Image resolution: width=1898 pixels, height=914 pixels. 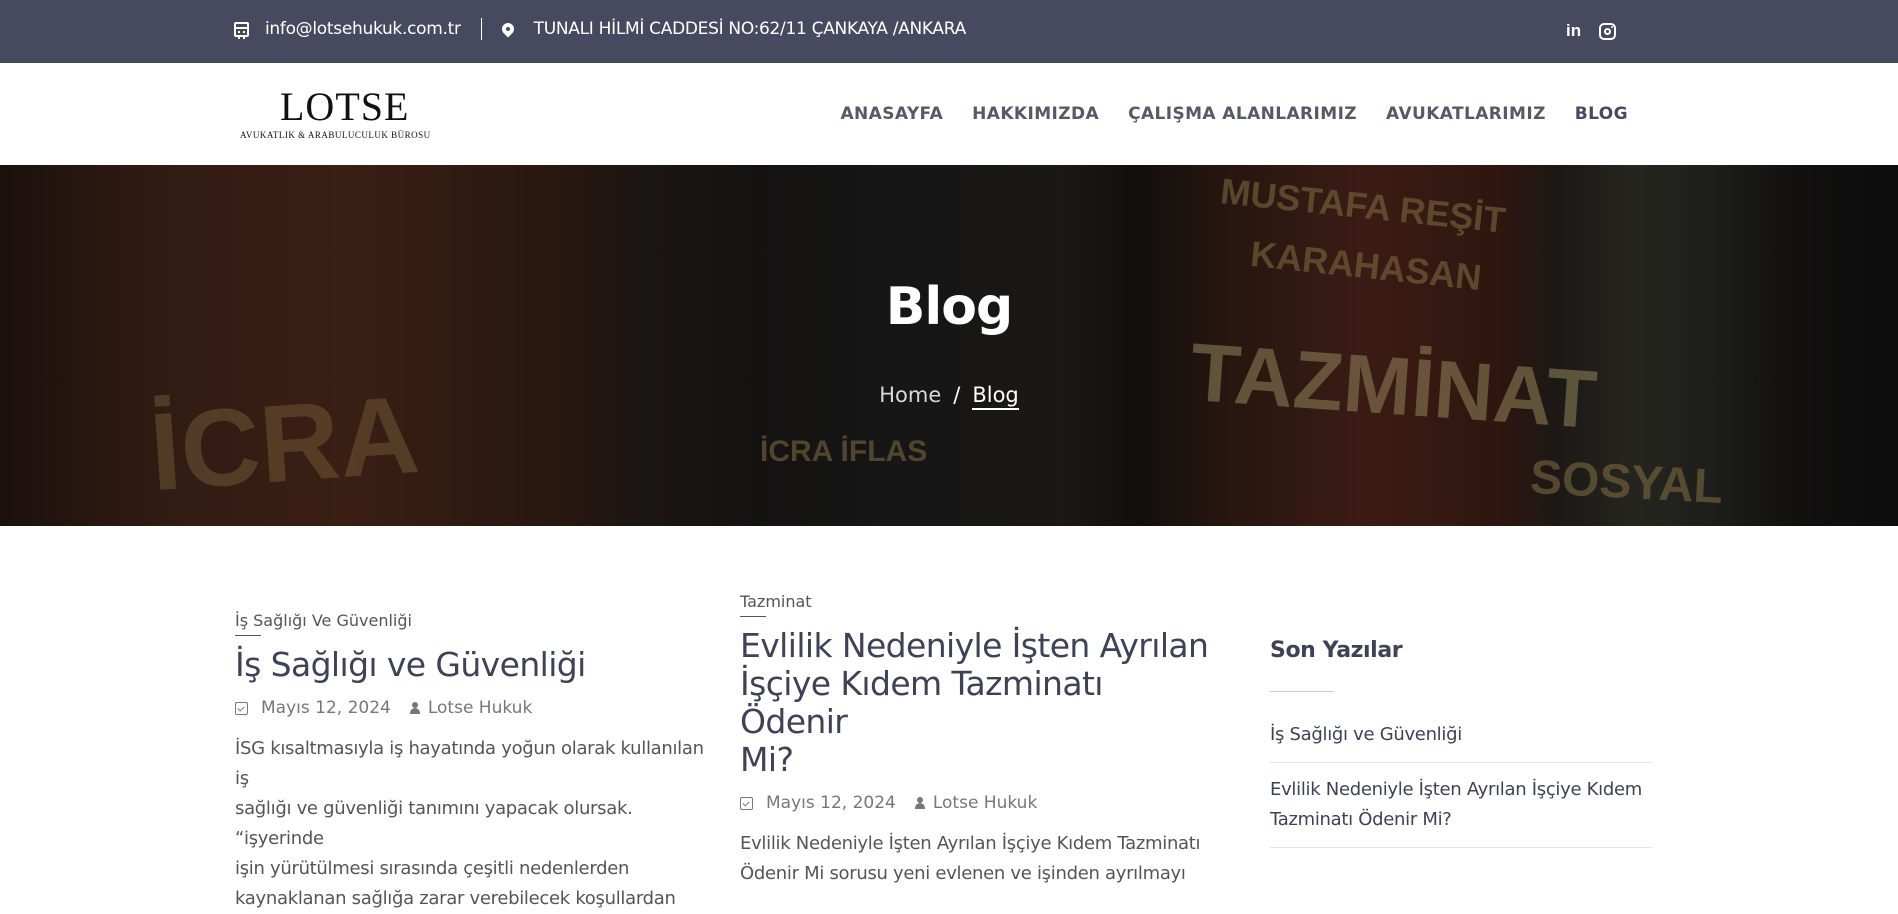 I want to click on logo: LOTSE AVUKATLIK & ARABULUCULUK BÜROSU, so click(x=353, y=115).